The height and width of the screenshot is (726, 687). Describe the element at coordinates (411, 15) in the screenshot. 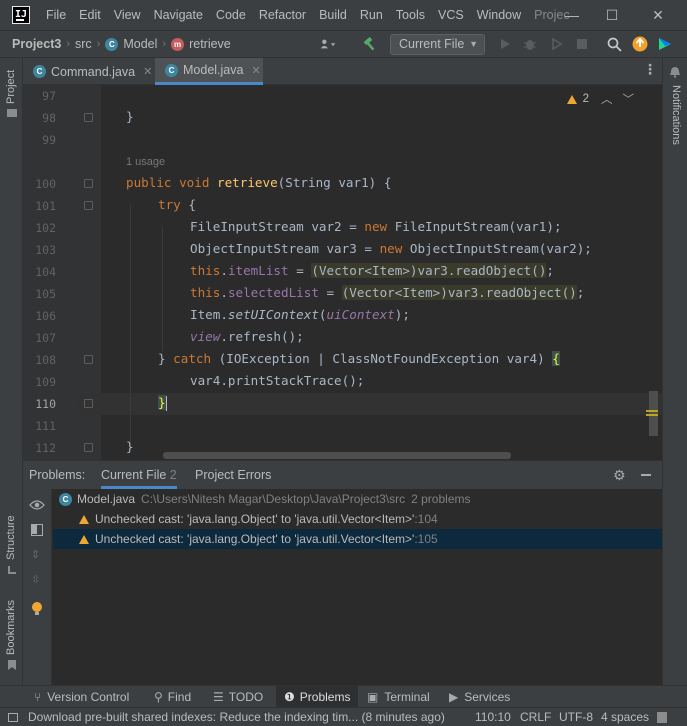

I see `menu-tools: Tools` at that location.